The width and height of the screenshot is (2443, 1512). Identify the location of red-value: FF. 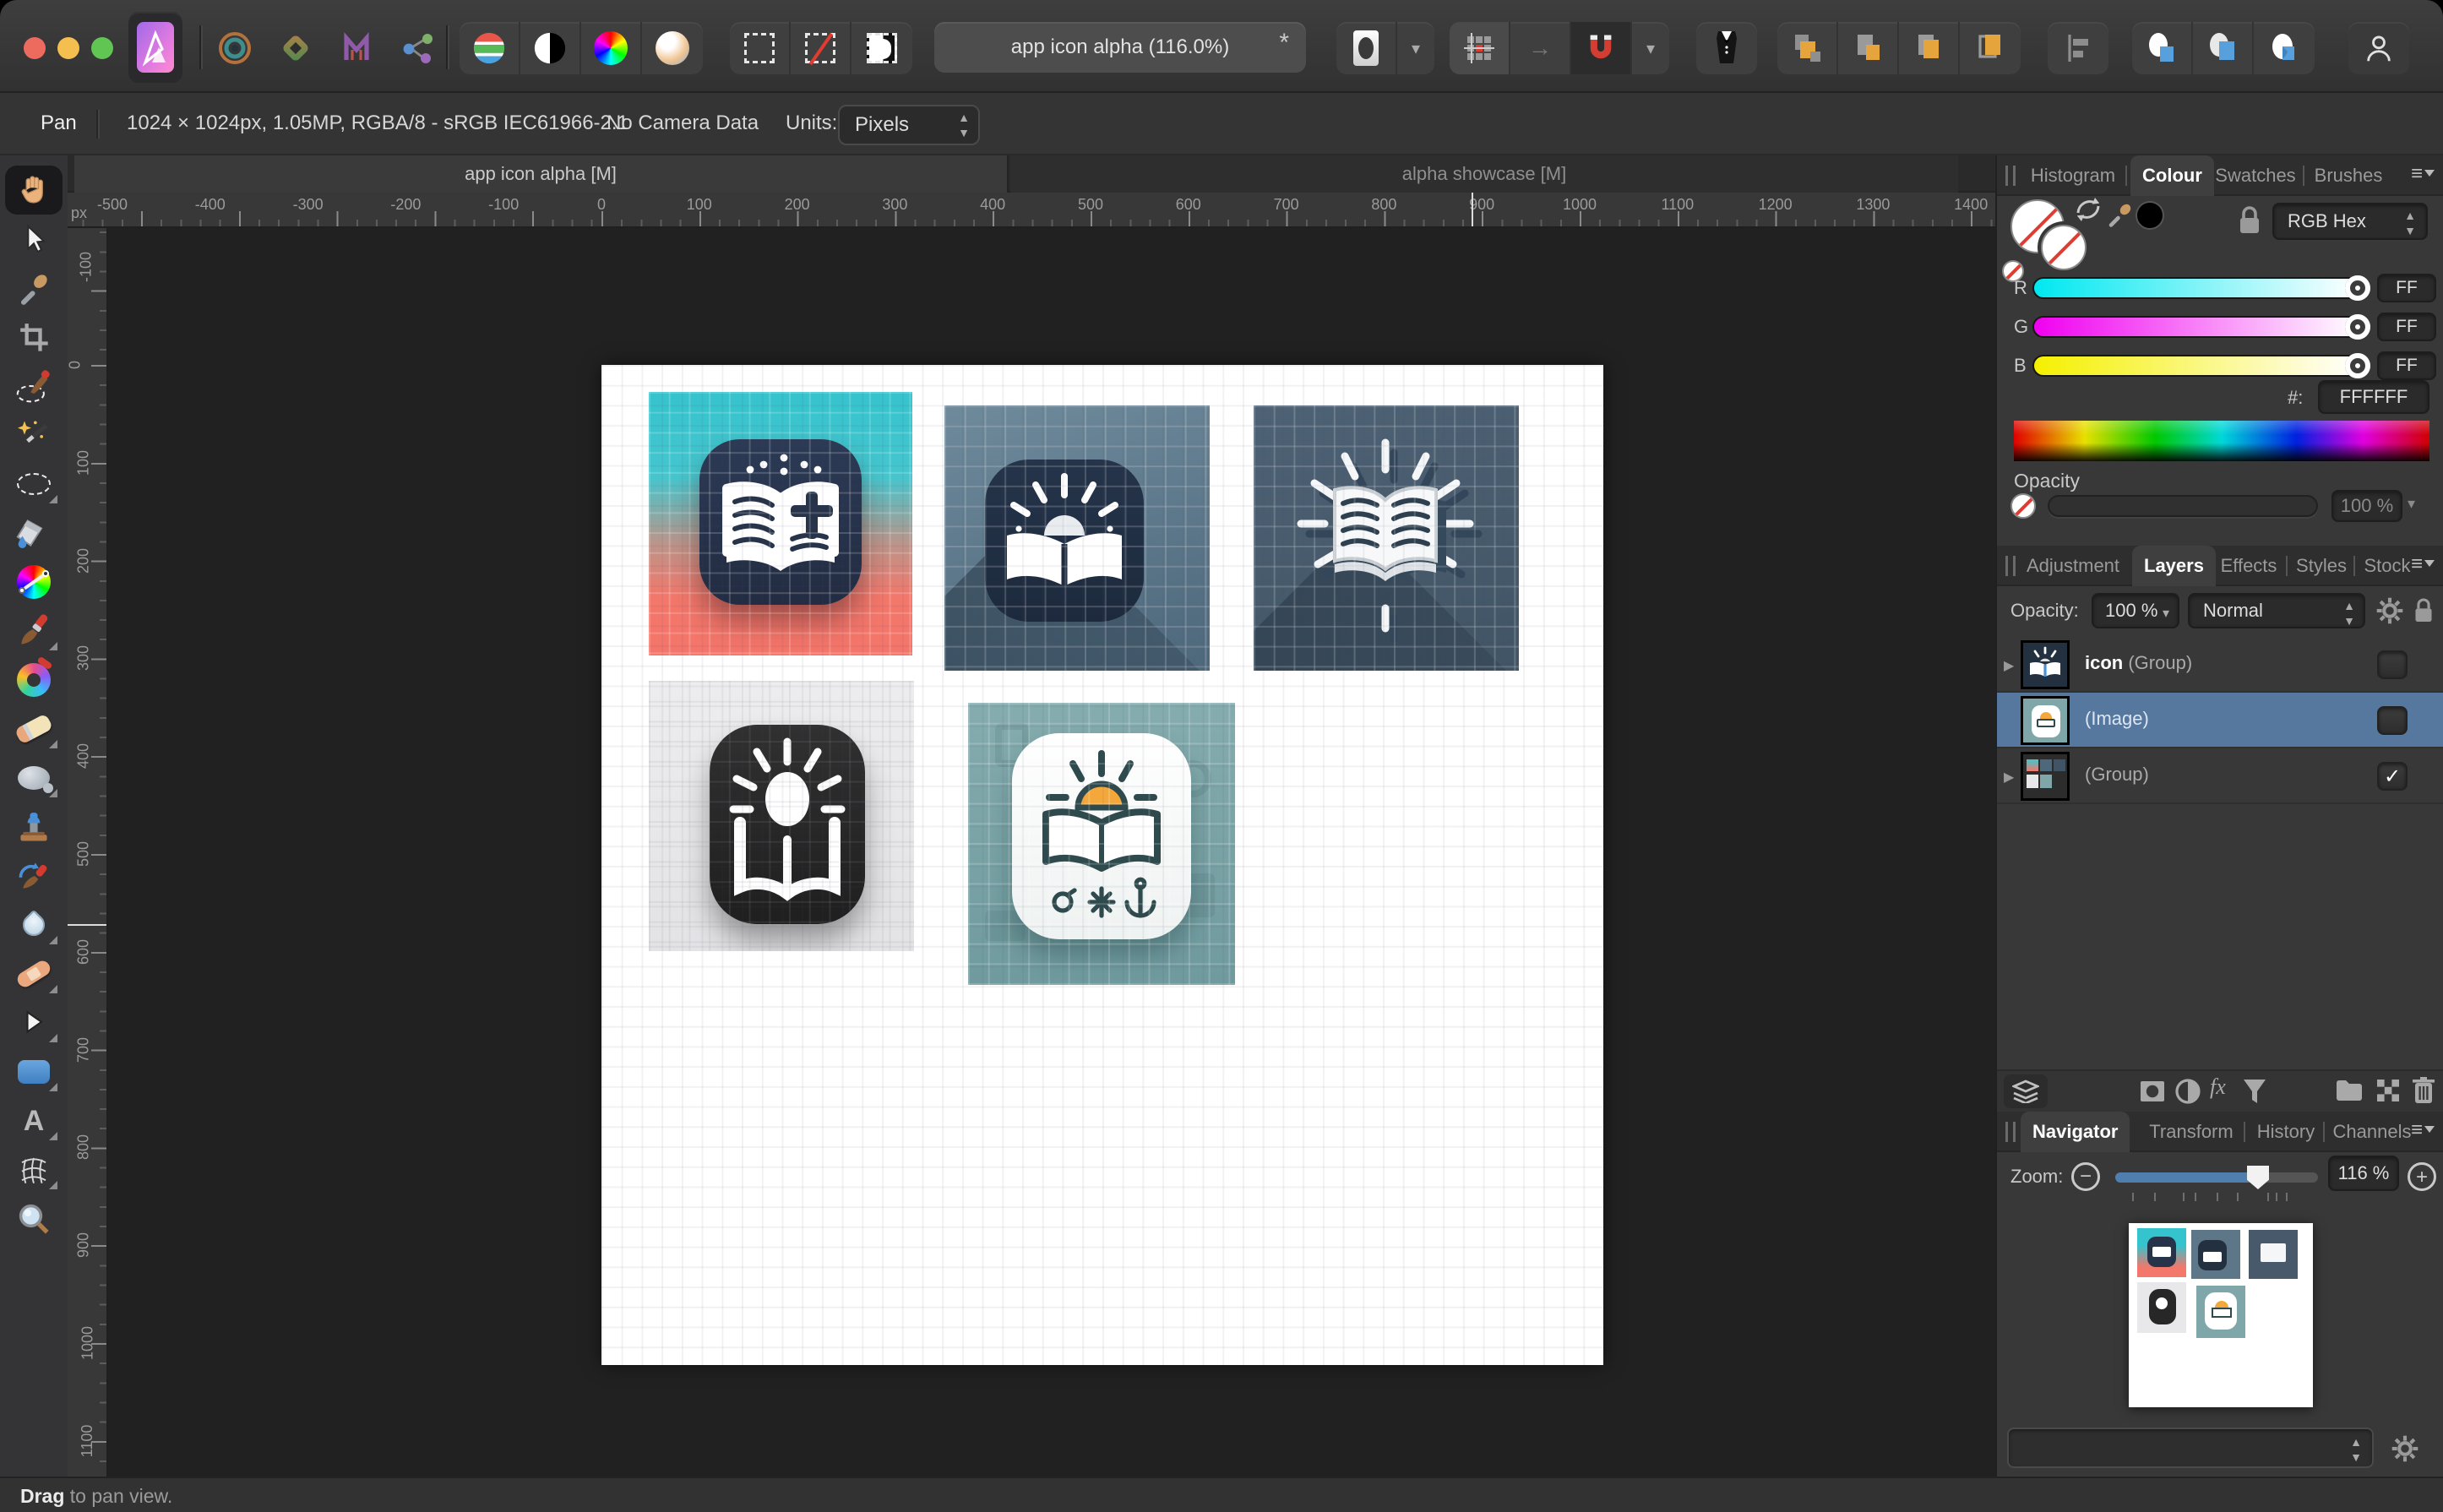
(2406, 288).